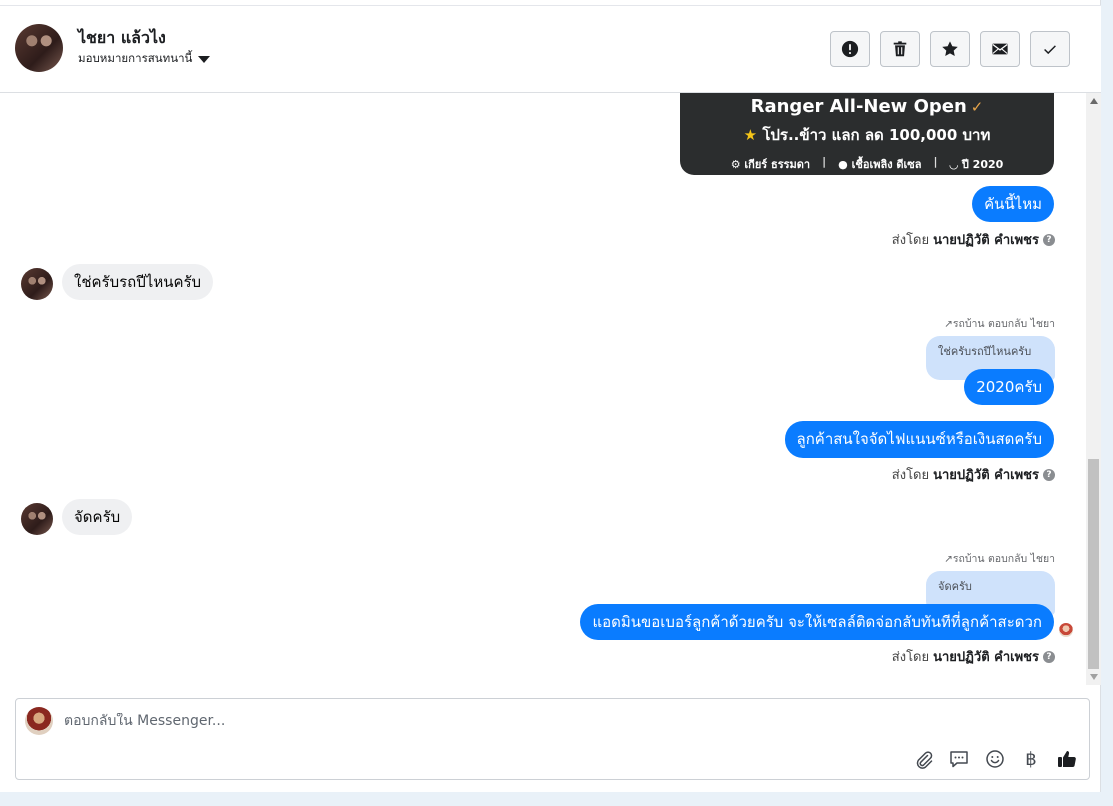  Describe the element at coordinates (204, 59) in the screenshot. I see `caret-down-icon` at that location.